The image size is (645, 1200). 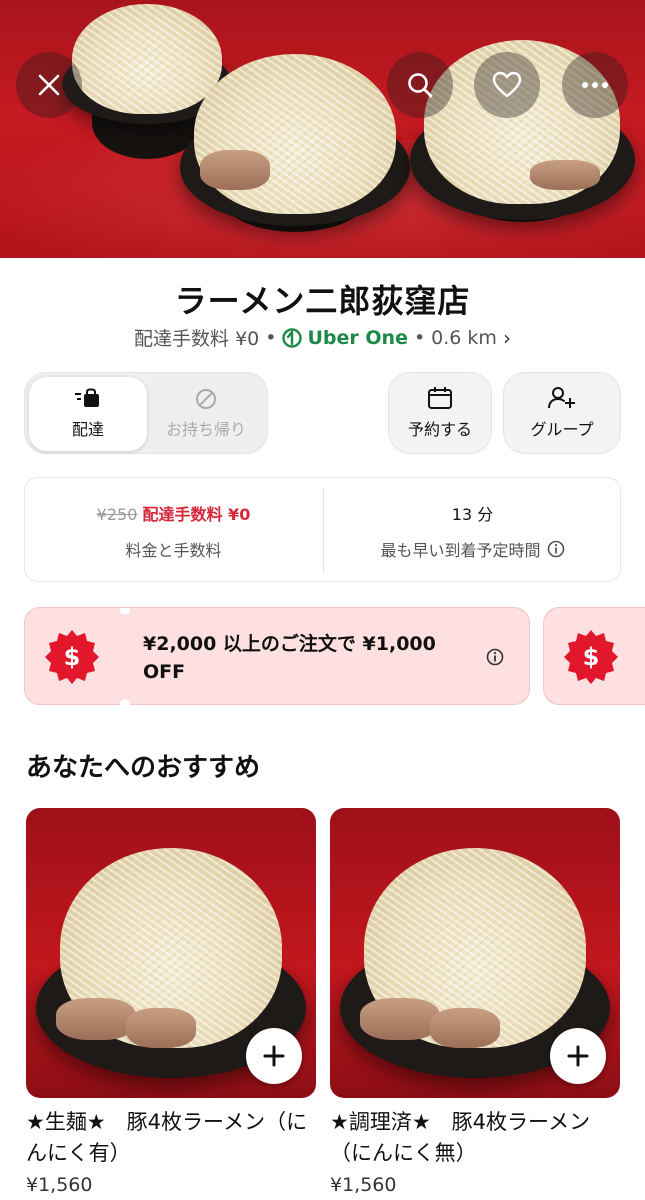 I want to click on calendar-icon, so click(x=440, y=398).